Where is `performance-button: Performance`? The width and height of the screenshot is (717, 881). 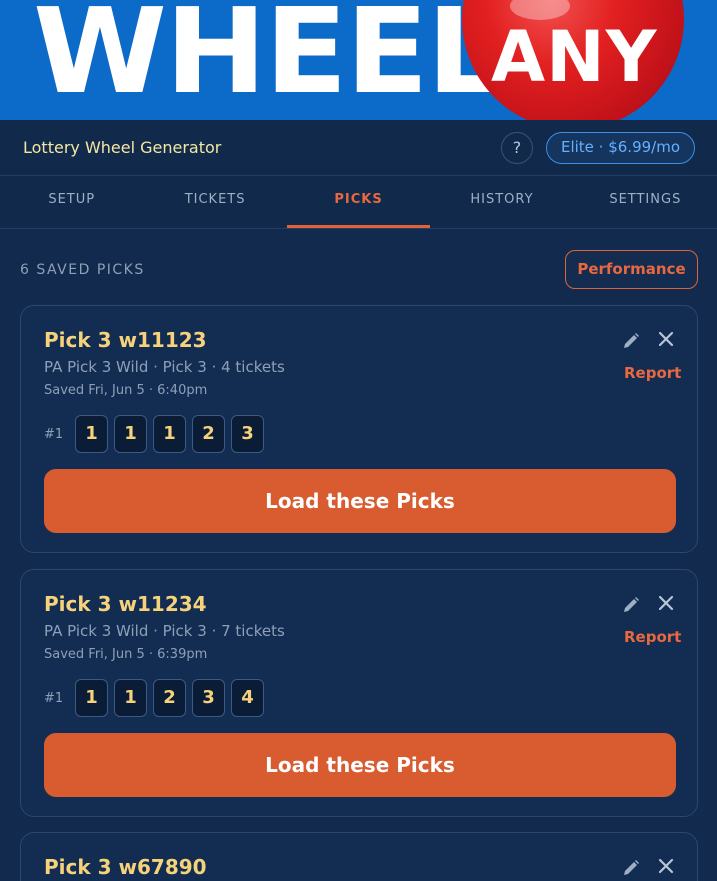
performance-button: Performance is located at coordinates (631, 269).